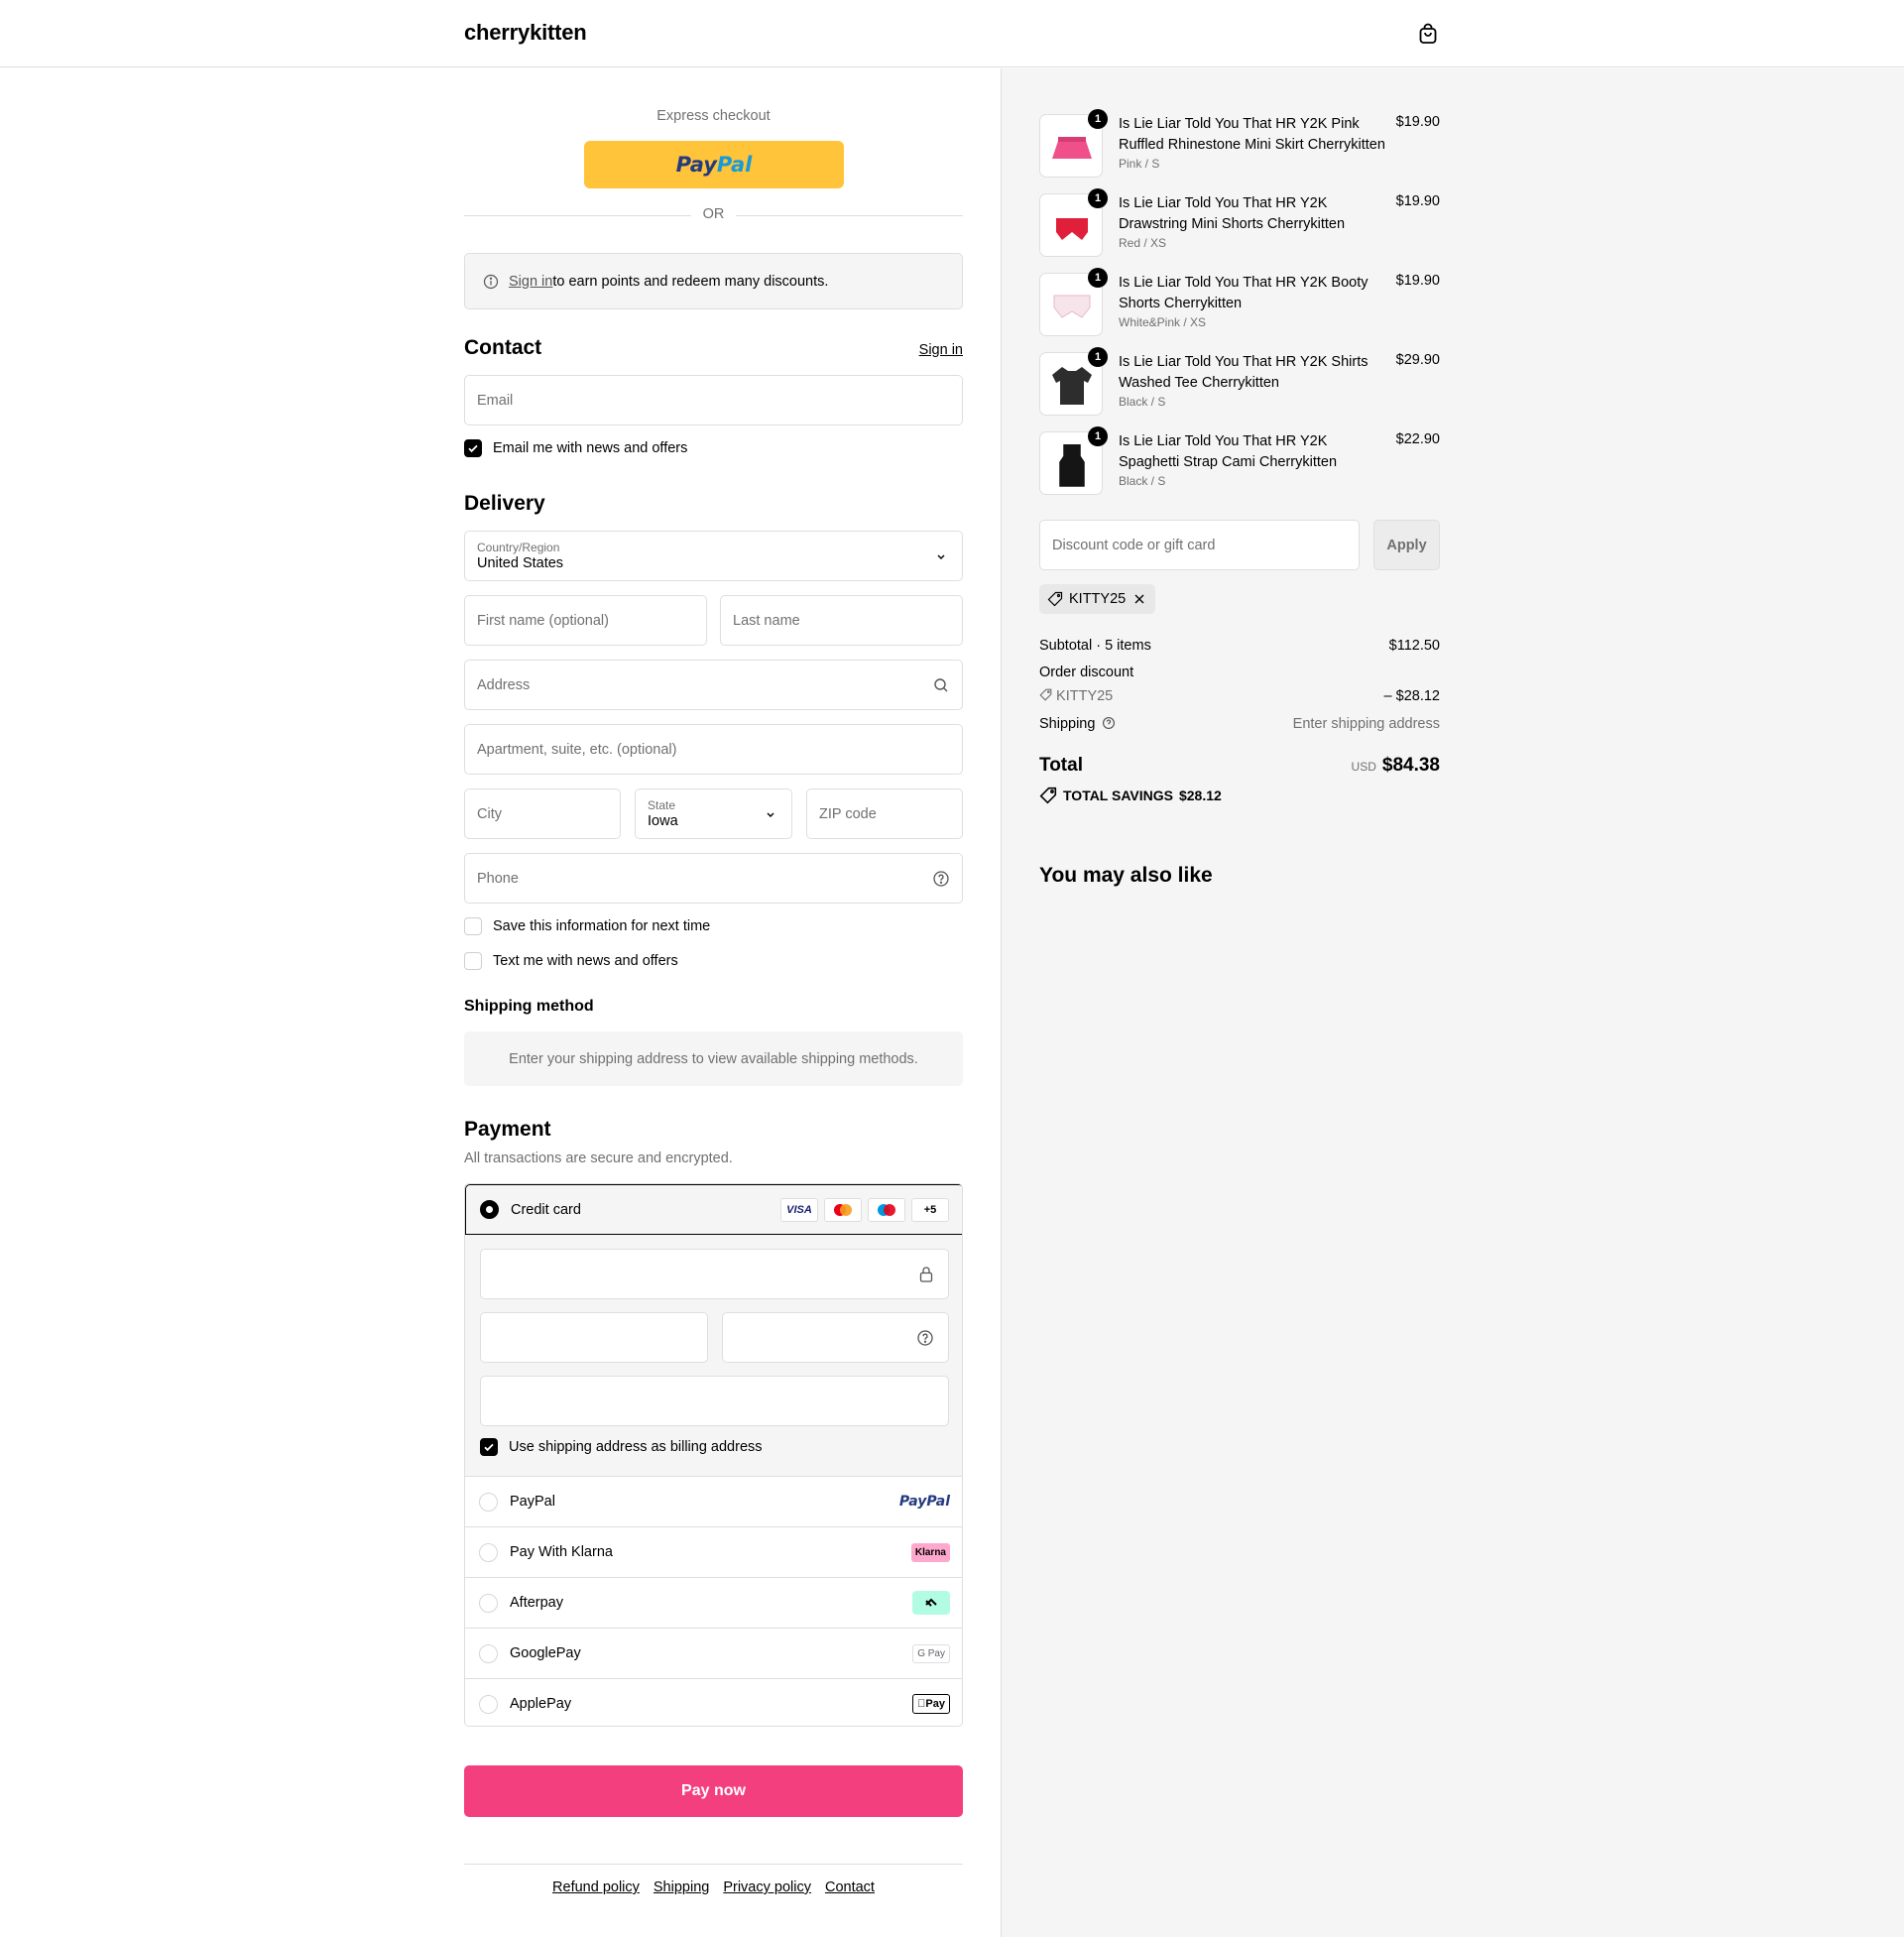 This screenshot has height=1937, width=1904. What do you see at coordinates (489, 1210) in the screenshot?
I see `radio-selected-icon` at bounding box center [489, 1210].